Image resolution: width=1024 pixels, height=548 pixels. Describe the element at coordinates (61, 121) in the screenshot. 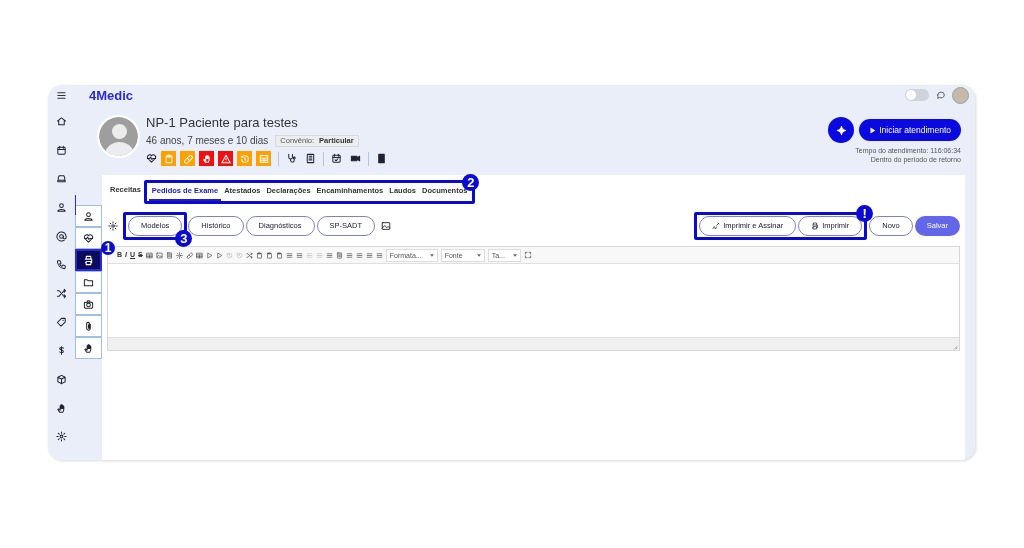

I see `home-icon` at that location.